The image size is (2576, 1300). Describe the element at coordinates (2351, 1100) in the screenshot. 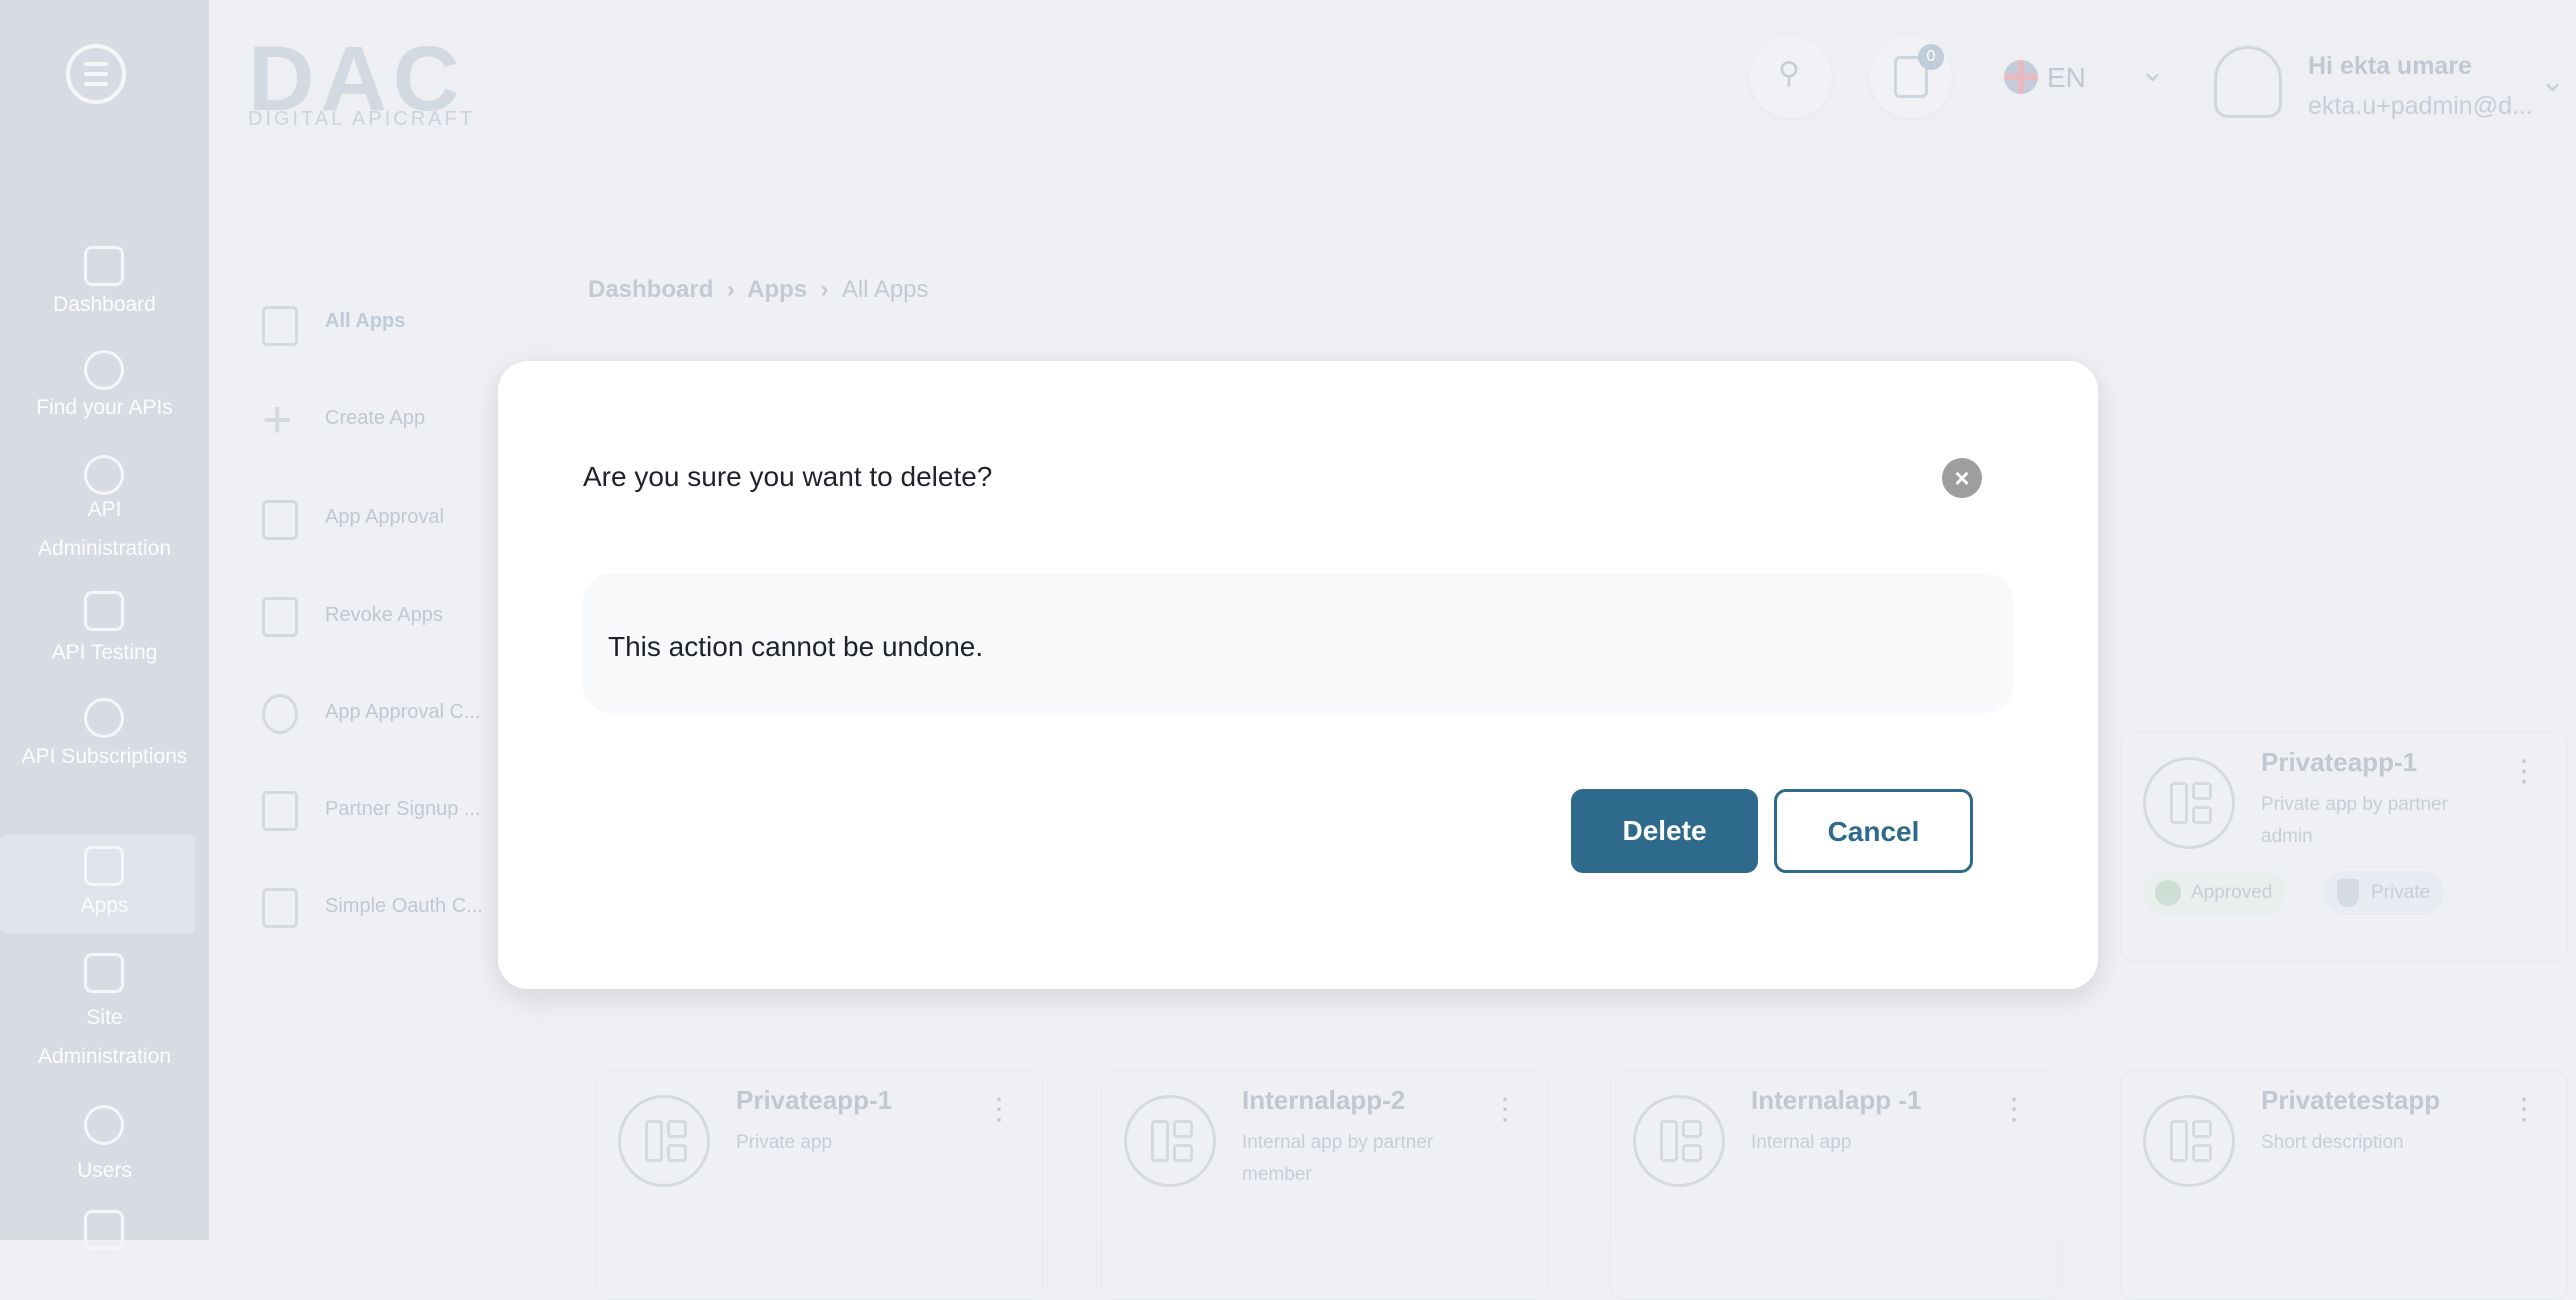

I see `app-title: Privatetestapp` at that location.